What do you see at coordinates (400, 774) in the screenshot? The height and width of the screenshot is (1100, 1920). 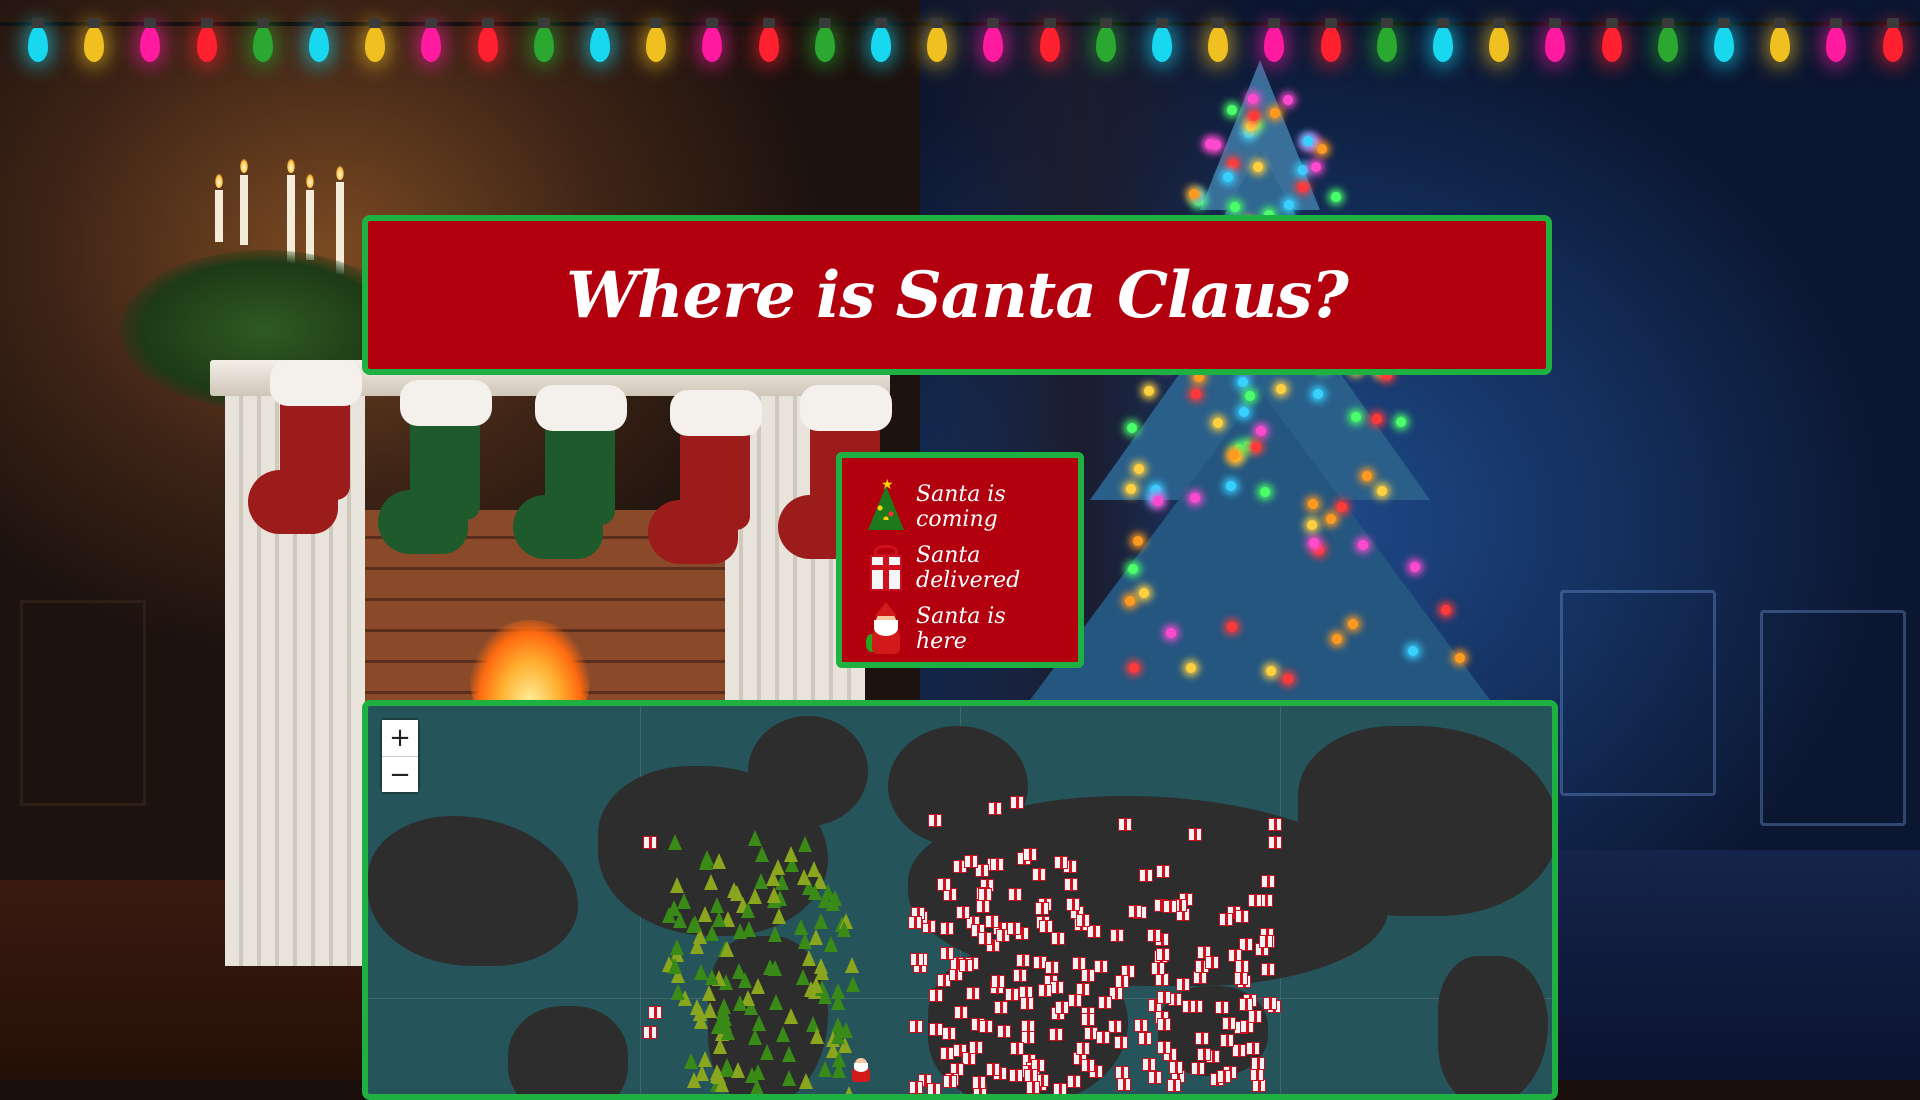 I see `zoom-out-button: −` at bounding box center [400, 774].